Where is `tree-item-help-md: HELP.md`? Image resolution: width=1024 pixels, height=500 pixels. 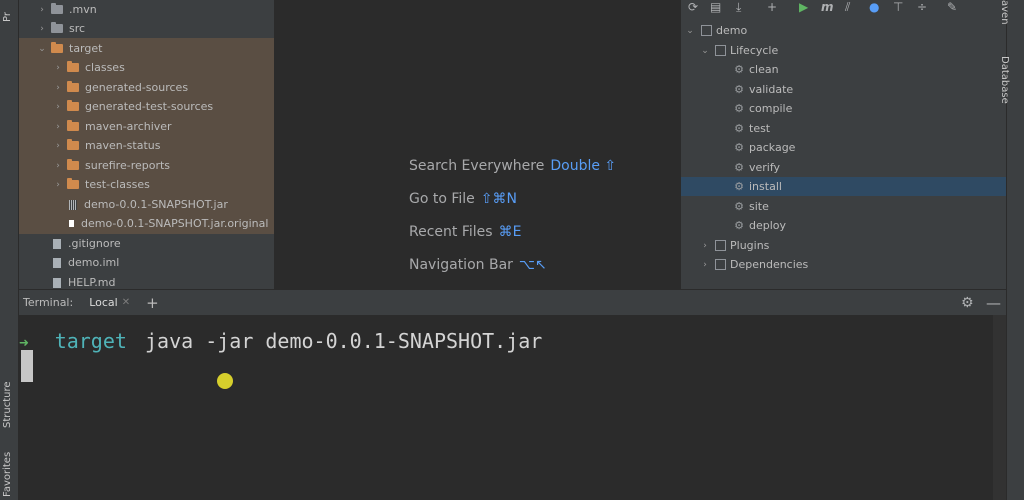
tree-item-help-md: HELP.md is located at coordinates (146, 281).